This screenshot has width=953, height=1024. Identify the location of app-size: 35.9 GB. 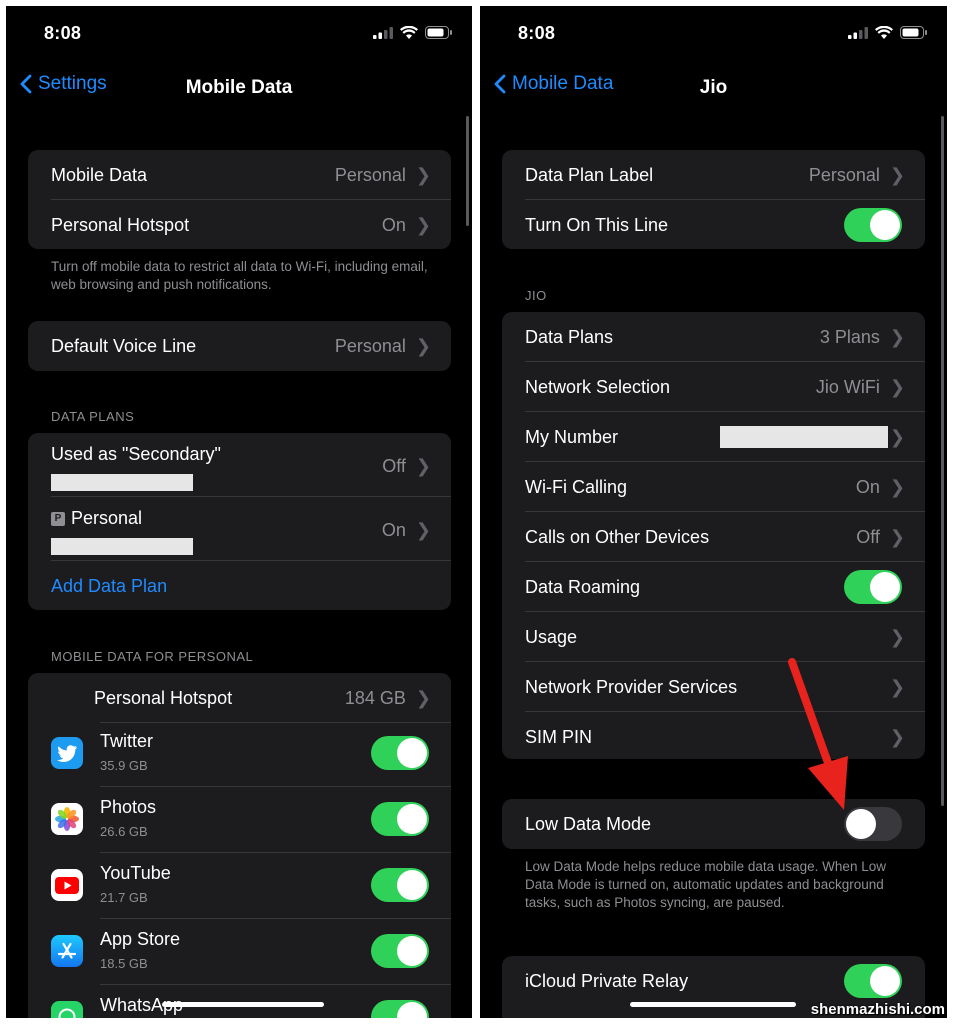
(124, 765).